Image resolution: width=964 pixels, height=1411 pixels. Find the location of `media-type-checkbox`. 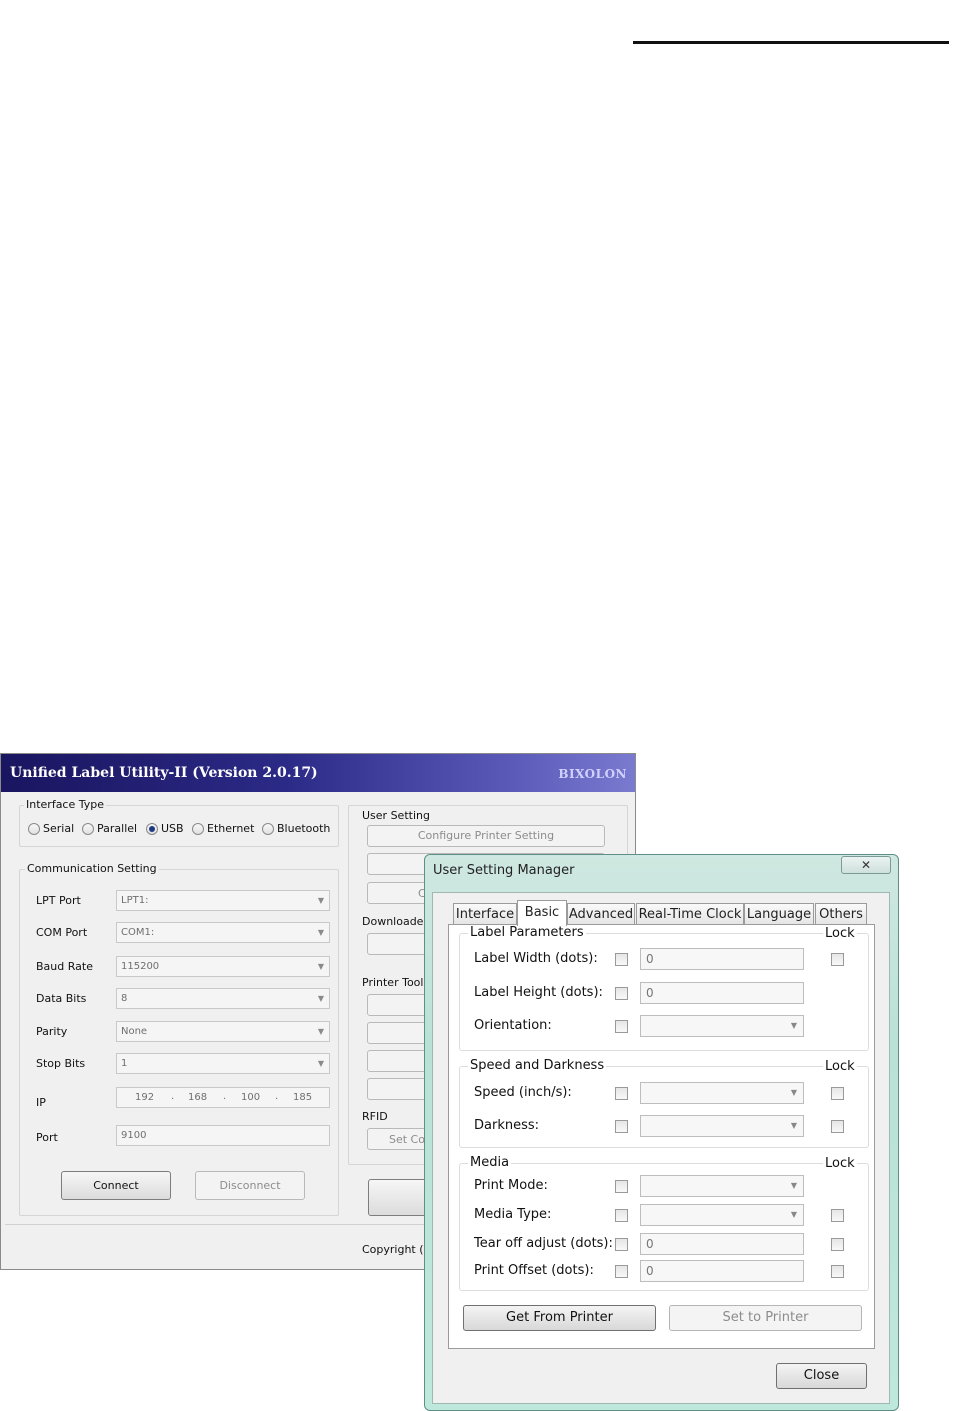

media-type-checkbox is located at coordinates (621, 1215).